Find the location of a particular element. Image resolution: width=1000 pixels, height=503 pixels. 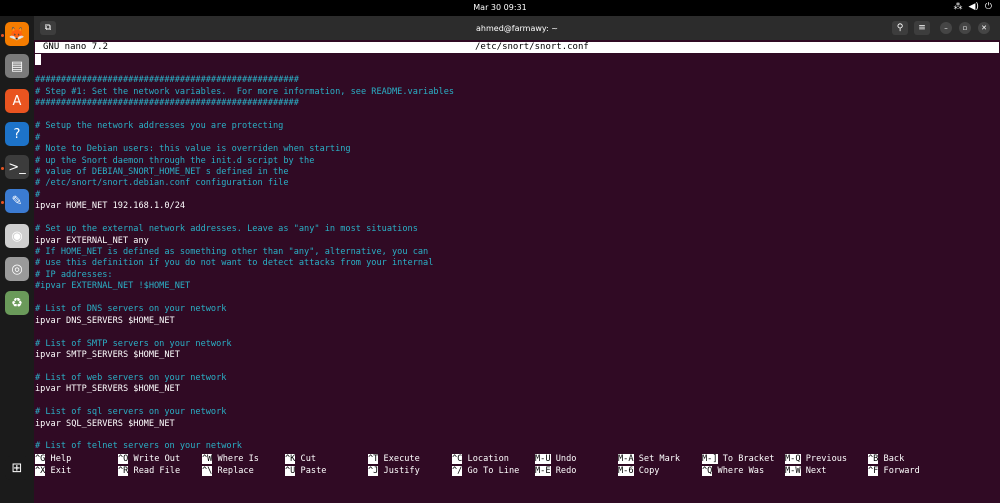

editor-line: # is located at coordinates (38, 194).